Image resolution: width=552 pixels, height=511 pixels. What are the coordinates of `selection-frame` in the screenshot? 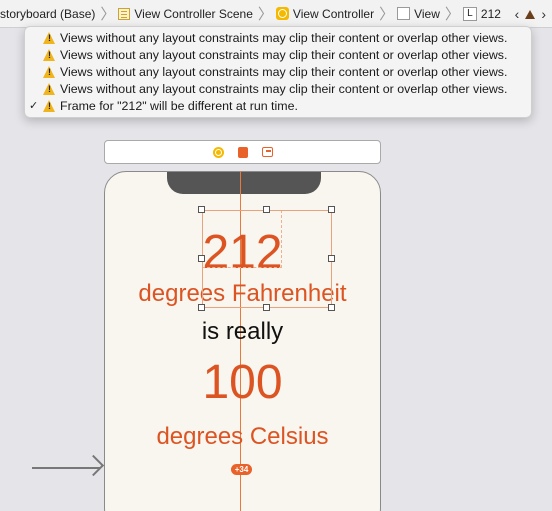 It's located at (267, 259).